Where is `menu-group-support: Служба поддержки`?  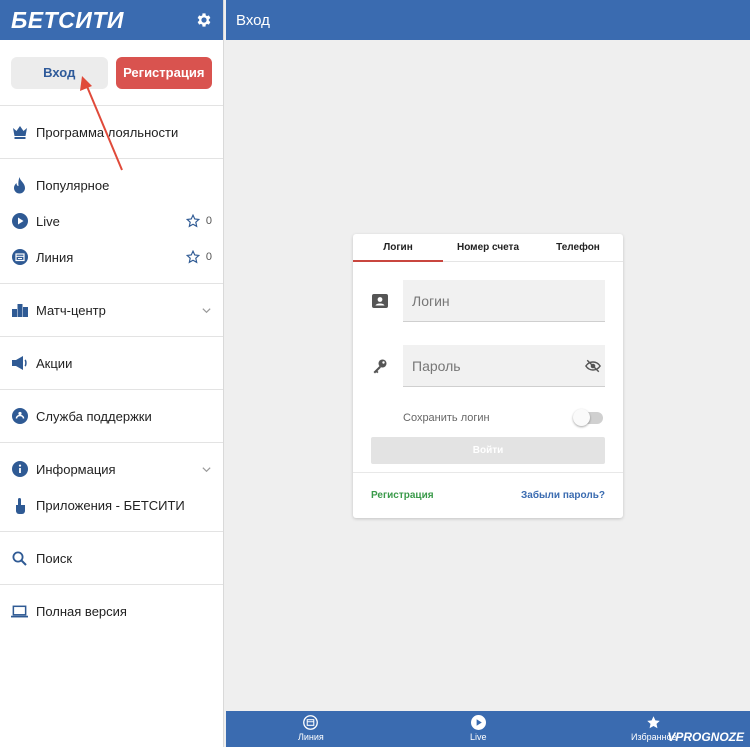 menu-group-support: Служба поддержки is located at coordinates (111, 416).